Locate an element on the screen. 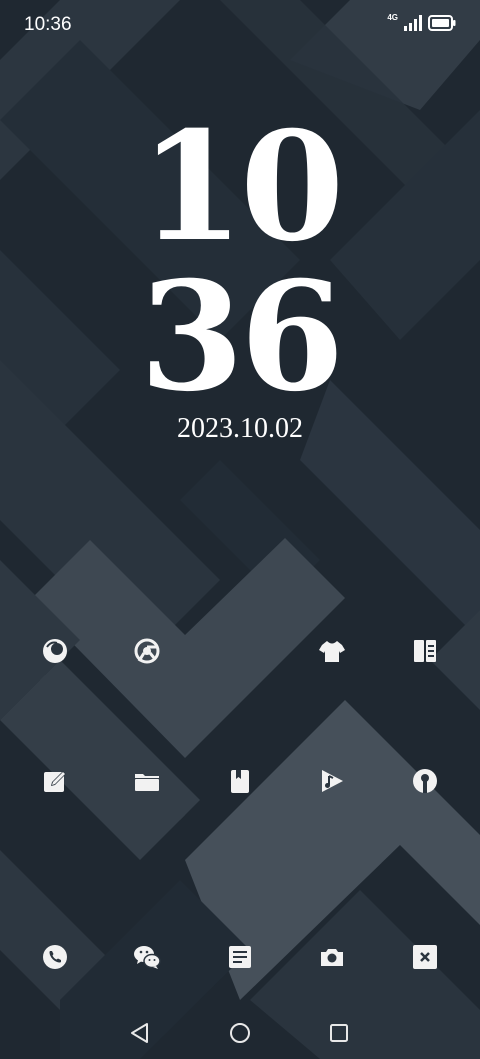 Image resolution: width=480 pixels, height=1059 pixels. app-music is located at coordinates (332, 781).